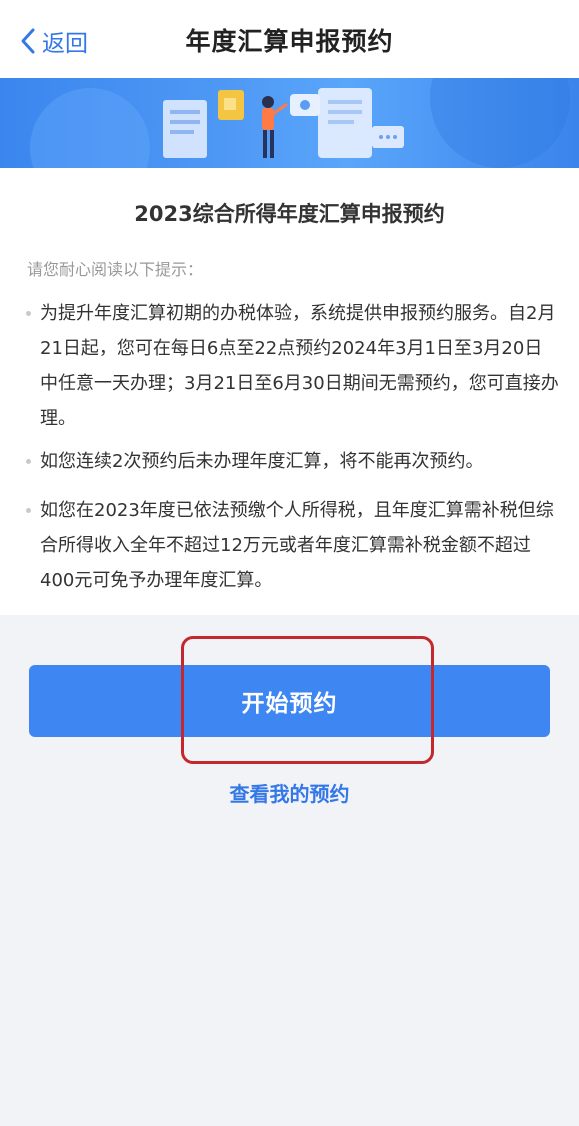 The width and height of the screenshot is (579, 1126). What do you see at coordinates (289, 214) in the screenshot?
I see `card-title: 2023综合所得年度汇算申报预约` at bounding box center [289, 214].